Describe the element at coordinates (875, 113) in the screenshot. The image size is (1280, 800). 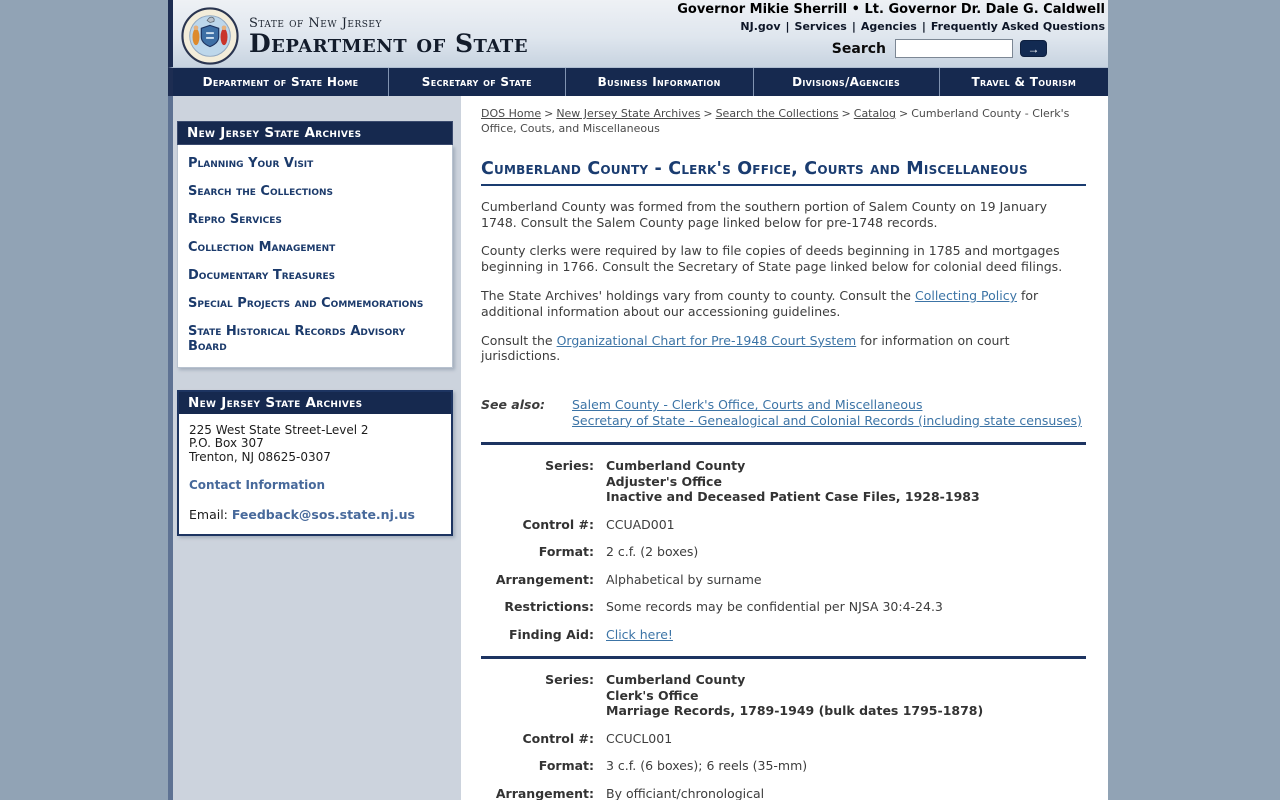
I see `breadcrumb-catalog: Catalog` at that location.